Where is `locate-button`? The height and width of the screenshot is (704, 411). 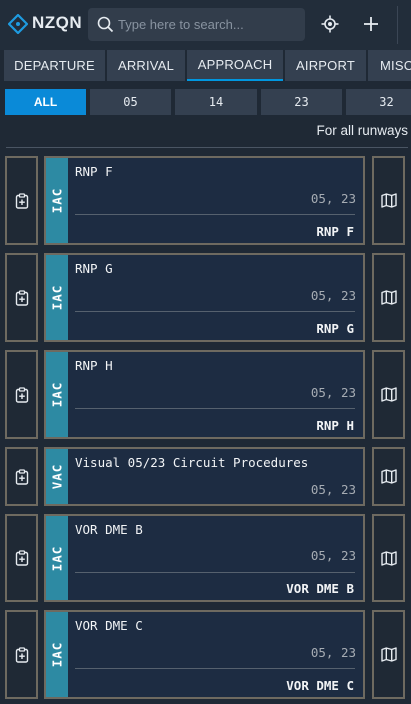 locate-button is located at coordinates (330, 24).